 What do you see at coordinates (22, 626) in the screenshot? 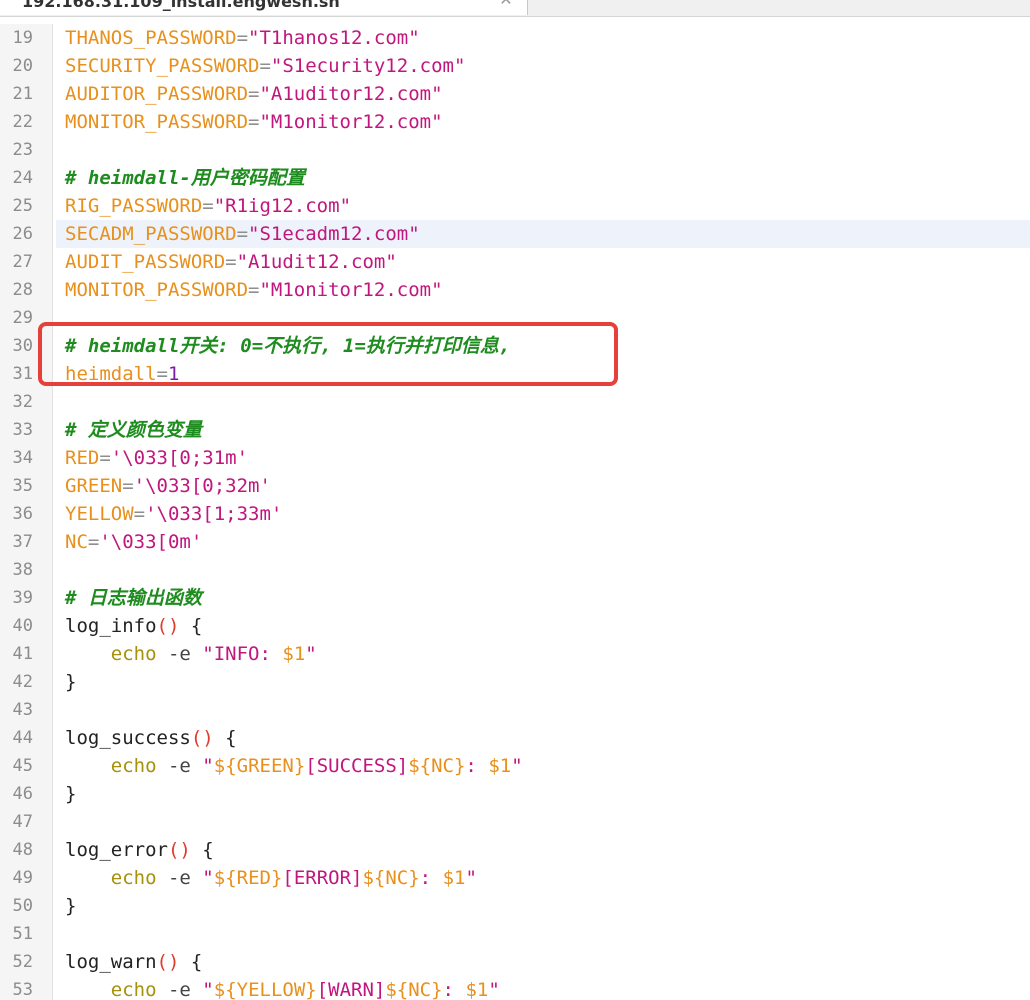
I see `line-number: 40` at bounding box center [22, 626].